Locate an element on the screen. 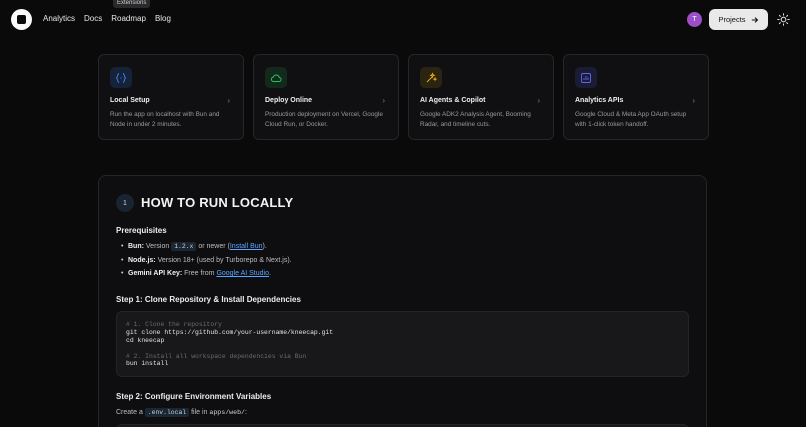 This screenshot has height=427, width=806. nav-blog: Blog is located at coordinates (163, 18).